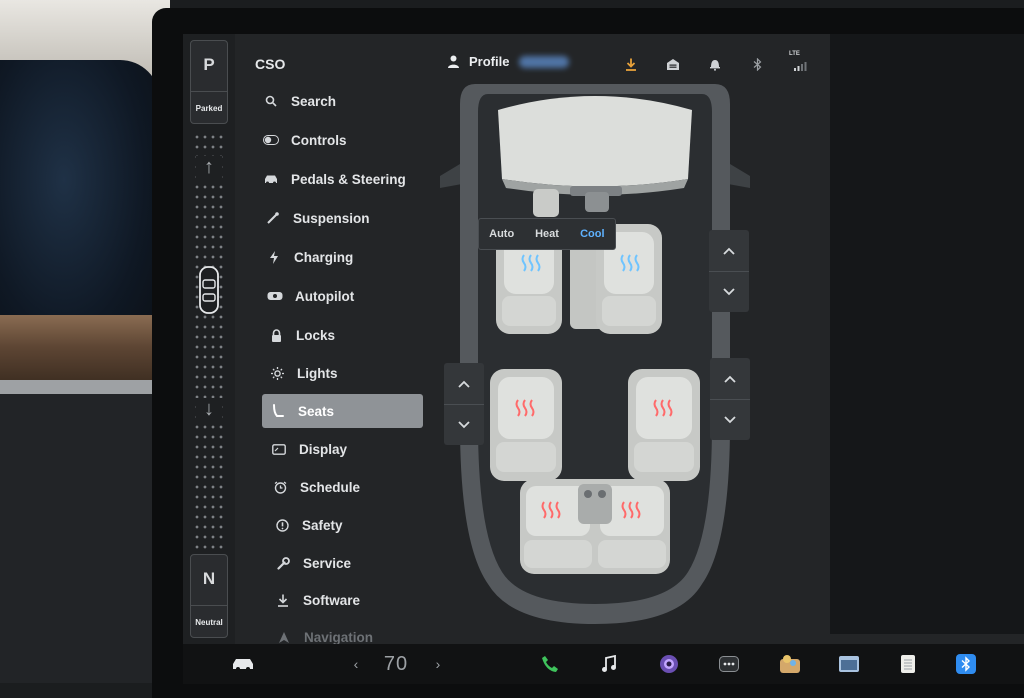  What do you see at coordinates (209, 108) in the screenshot?
I see `gear-park-label: Parked` at bounding box center [209, 108].